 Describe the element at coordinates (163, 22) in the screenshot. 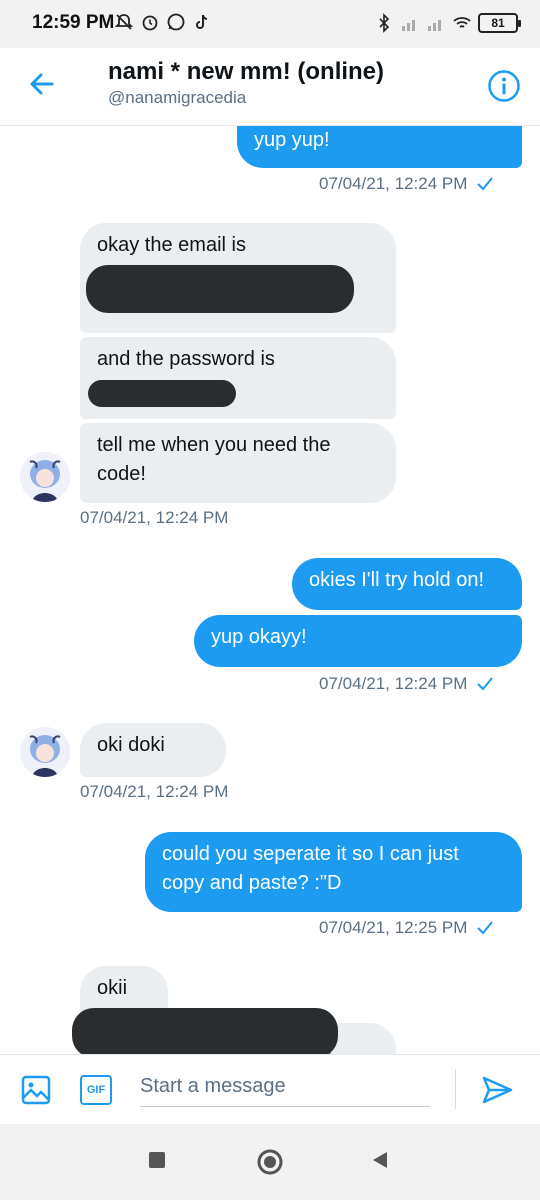

I see `status-left-icons` at that location.